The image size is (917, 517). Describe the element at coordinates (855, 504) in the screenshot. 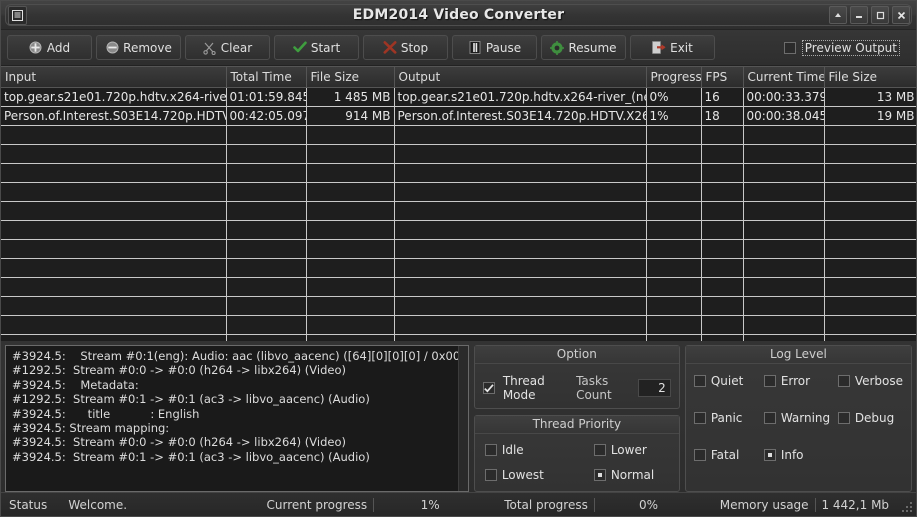

I see `memory-usage-value: 1 442,1 Mb` at that location.